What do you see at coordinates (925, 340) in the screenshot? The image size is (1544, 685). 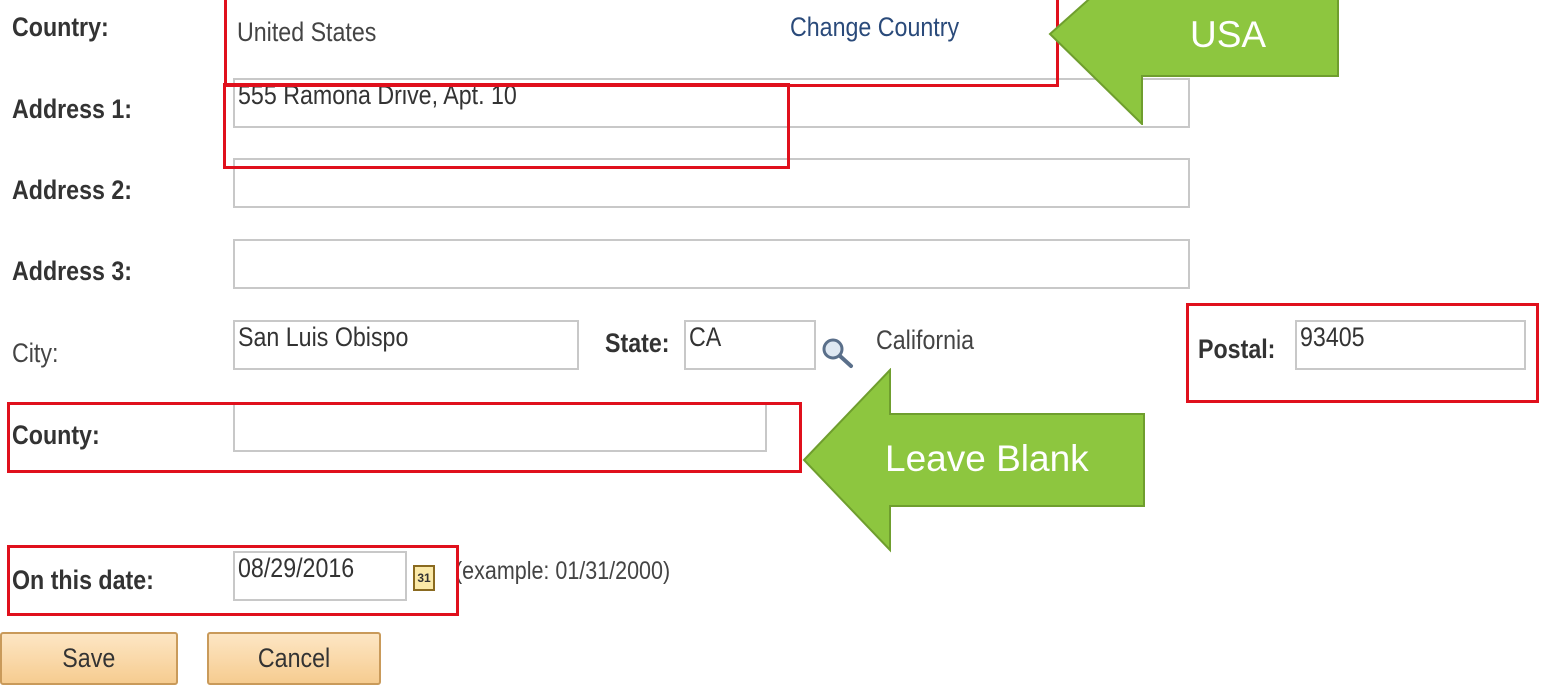 I see `state-name: California` at bounding box center [925, 340].